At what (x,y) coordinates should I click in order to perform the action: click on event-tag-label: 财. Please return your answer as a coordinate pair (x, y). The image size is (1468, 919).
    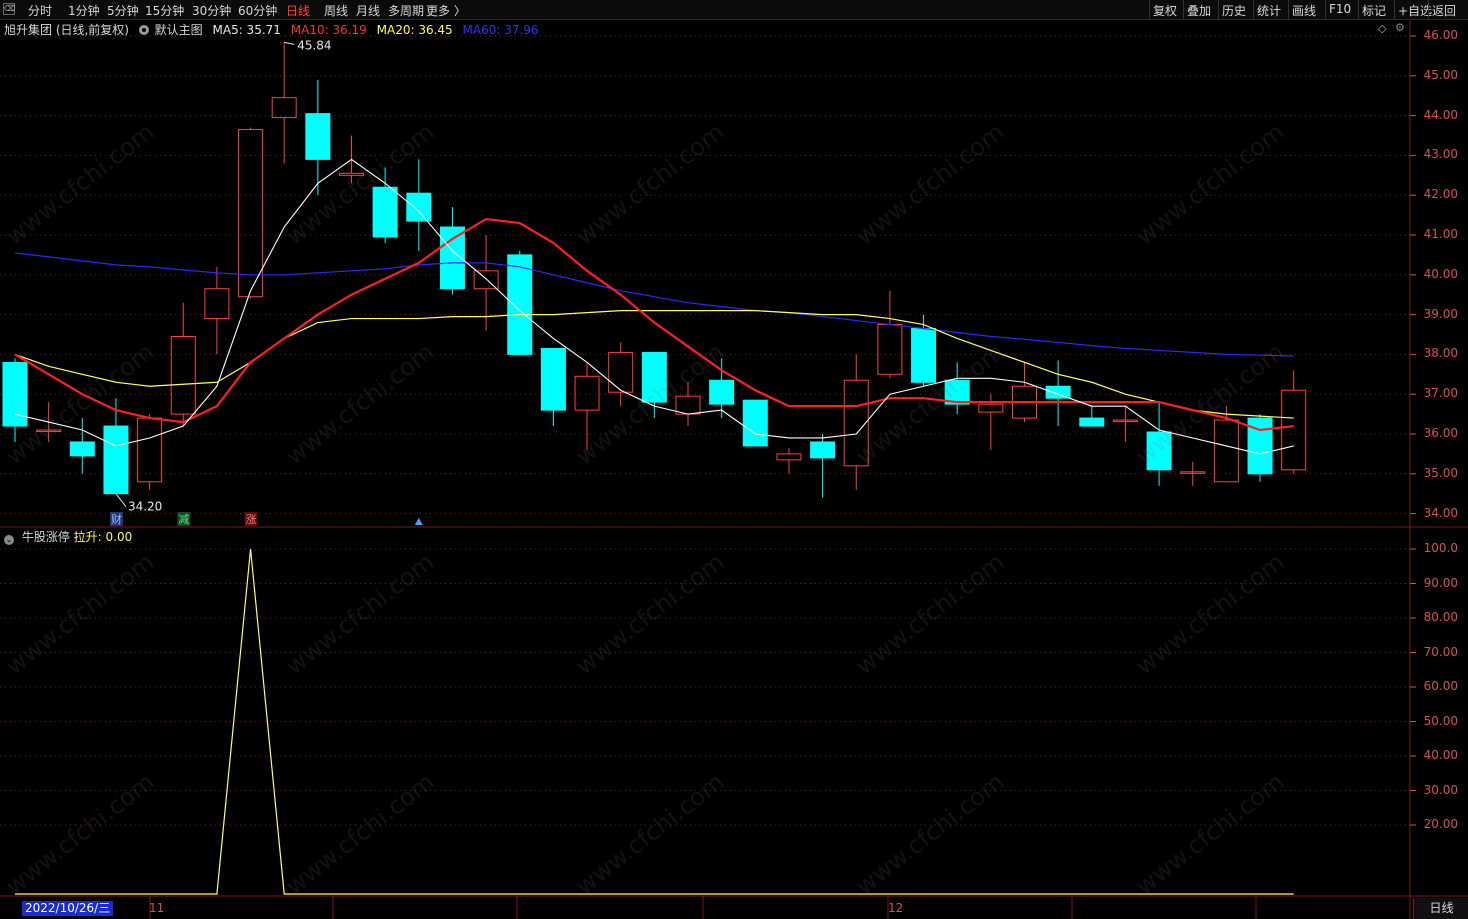
    Looking at the image, I should click on (116, 519).